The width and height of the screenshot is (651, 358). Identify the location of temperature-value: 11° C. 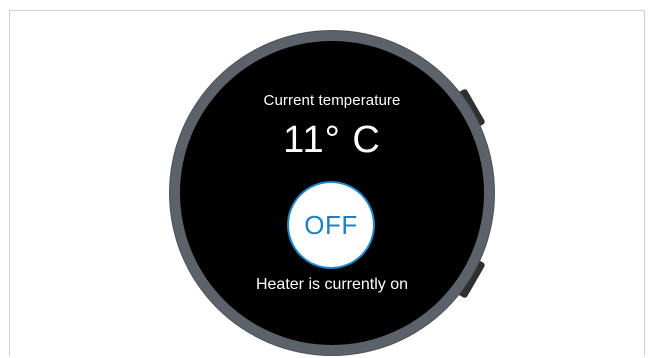
(332, 140).